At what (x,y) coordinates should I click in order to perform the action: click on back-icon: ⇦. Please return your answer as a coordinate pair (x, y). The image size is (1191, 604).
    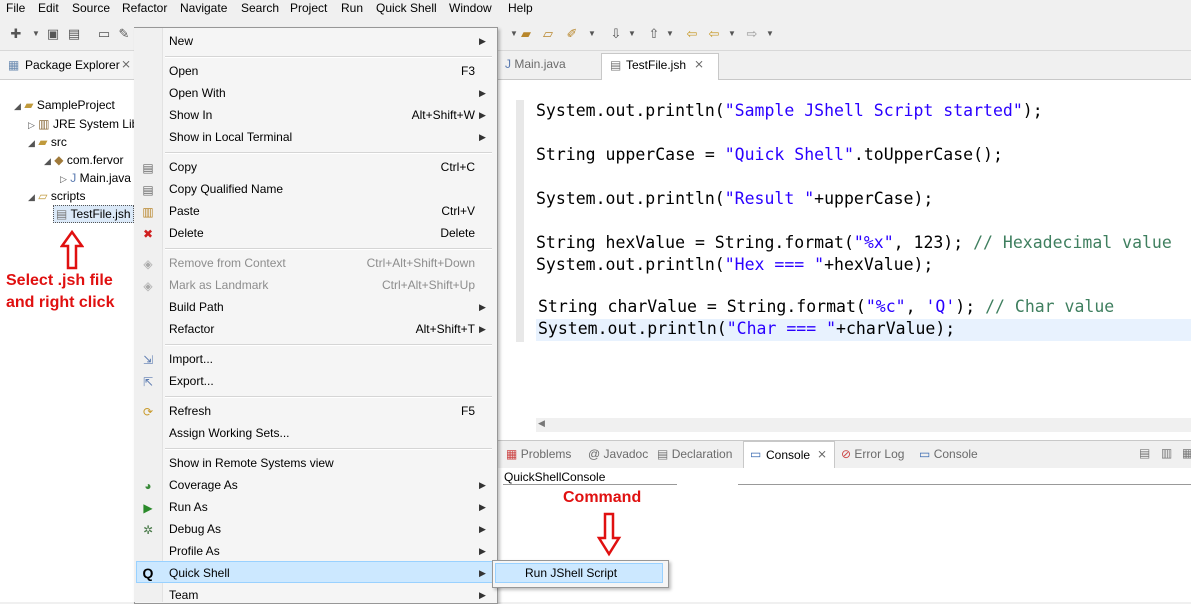
    Looking at the image, I should click on (714, 34).